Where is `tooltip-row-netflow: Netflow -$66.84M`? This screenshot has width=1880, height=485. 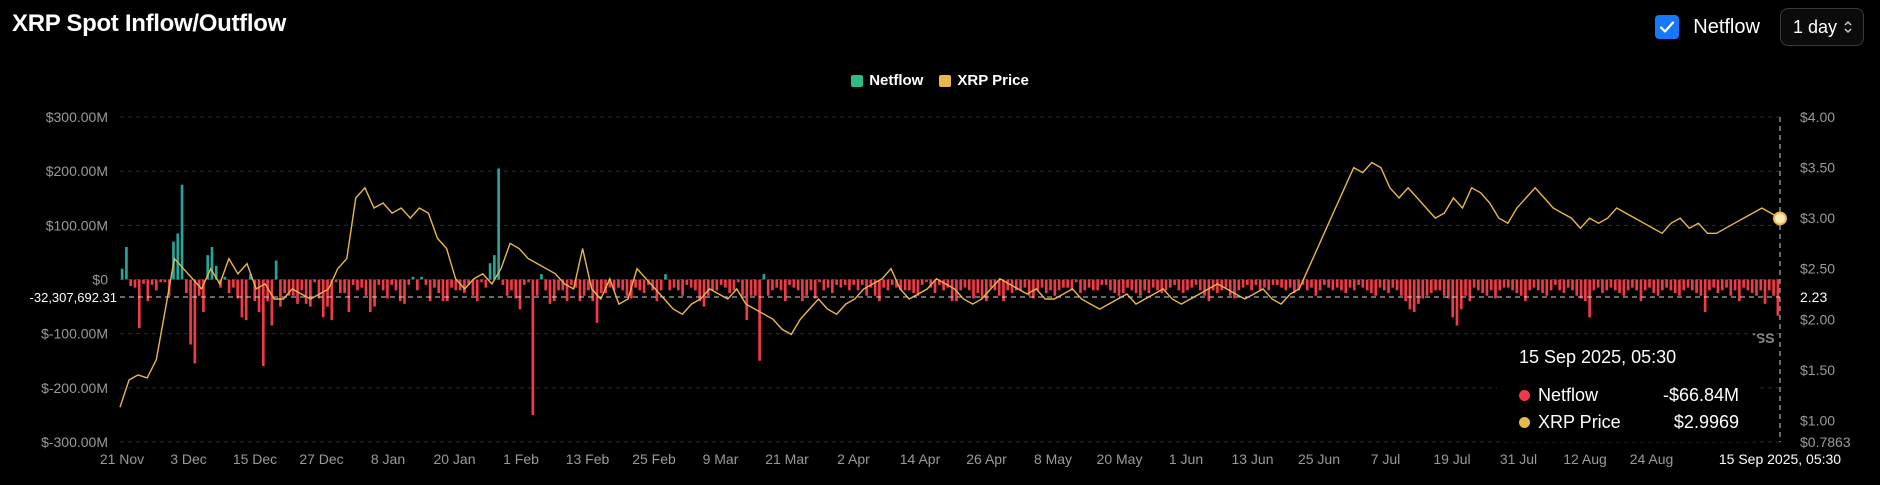 tooltip-row-netflow: Netflow -$66.84M is located at coordinates (1629, 395).